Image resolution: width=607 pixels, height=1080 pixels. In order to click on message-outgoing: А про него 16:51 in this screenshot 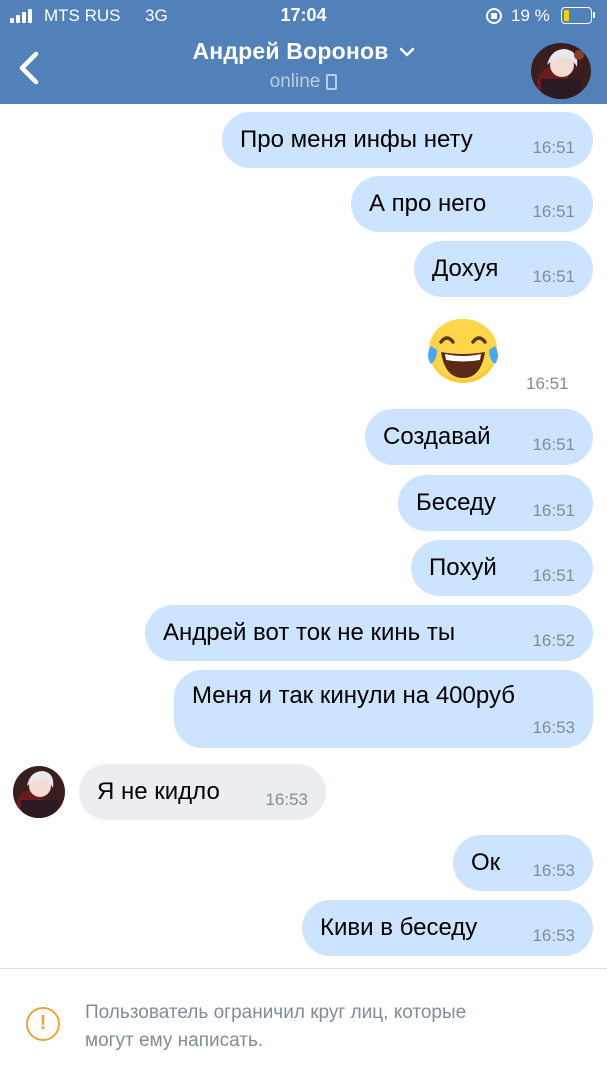, I will do `click(472, 204)`.